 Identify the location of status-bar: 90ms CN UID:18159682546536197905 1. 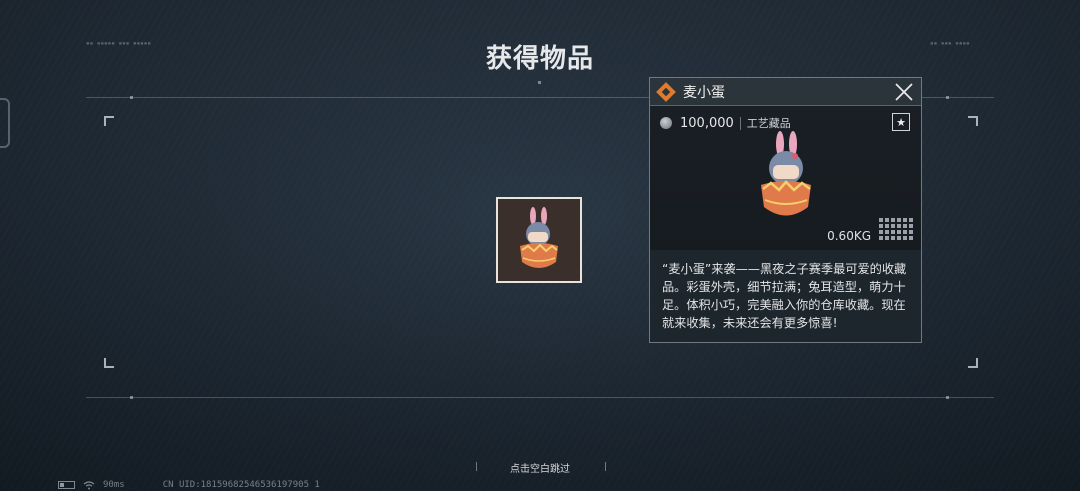
(189, 485).